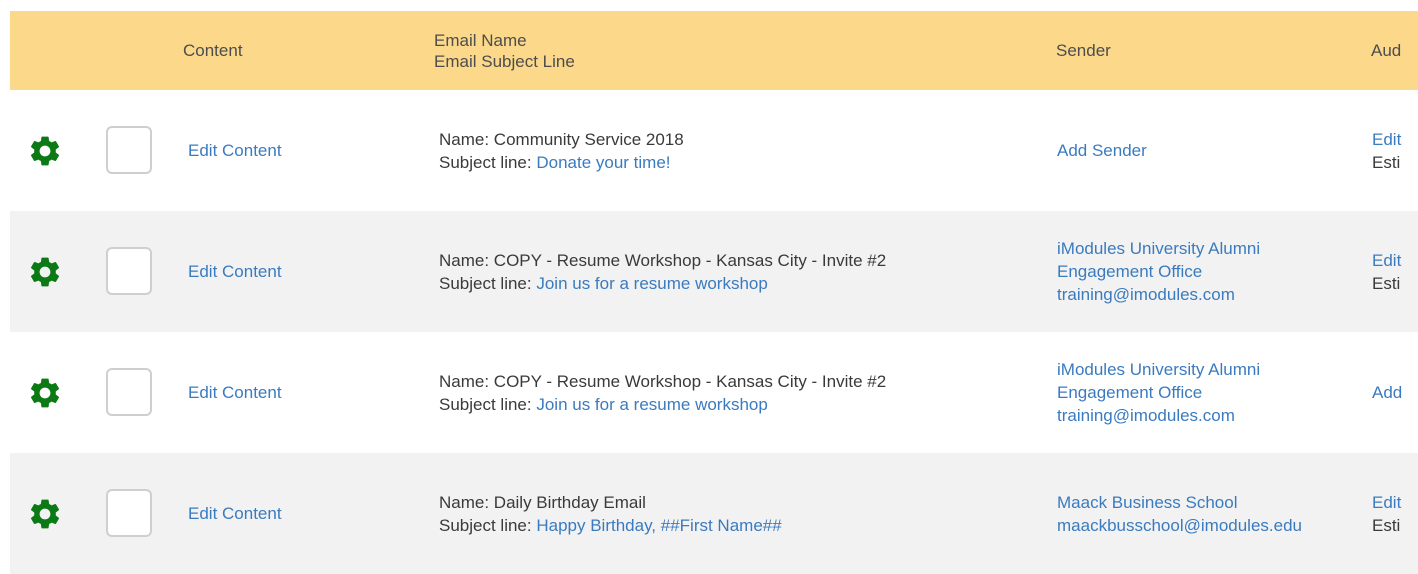  Describe the element at coordinates (569, 502) in the screenshot. I see `email-name: Daily Birthday Email` at that location.